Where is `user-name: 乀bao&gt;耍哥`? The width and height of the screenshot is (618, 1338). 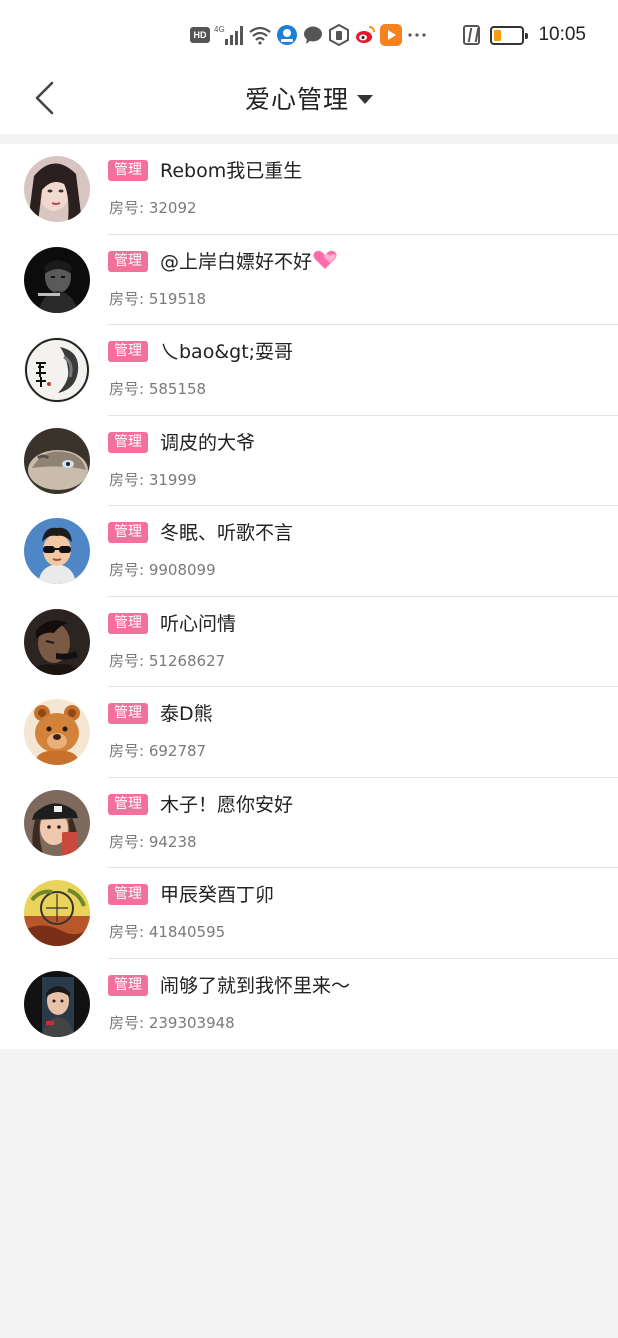
user-name: 乀bao&gt;耍哥 is located at coordinates (227, 352).